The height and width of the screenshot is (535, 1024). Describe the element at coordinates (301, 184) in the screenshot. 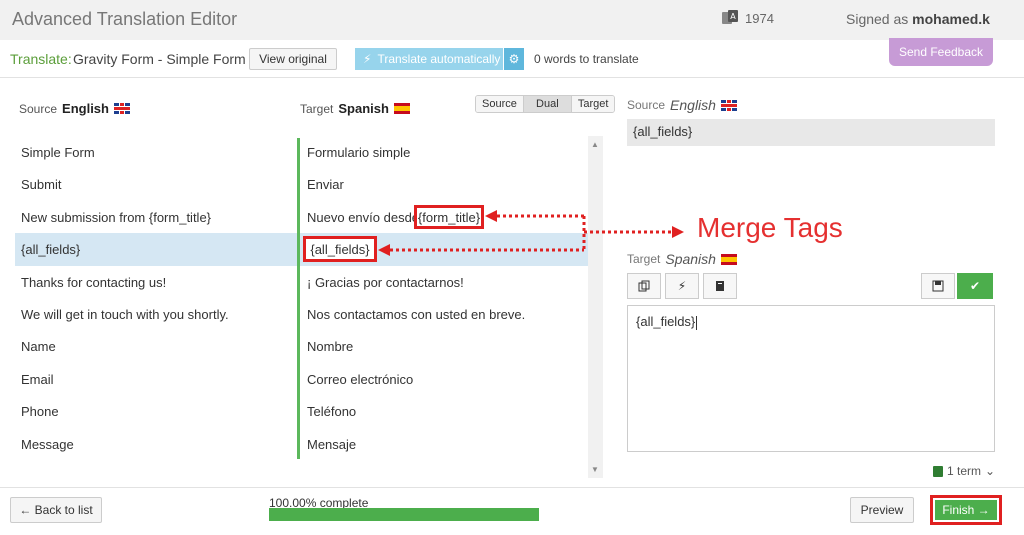

I see `table-row: Submit Enviar` at that location.